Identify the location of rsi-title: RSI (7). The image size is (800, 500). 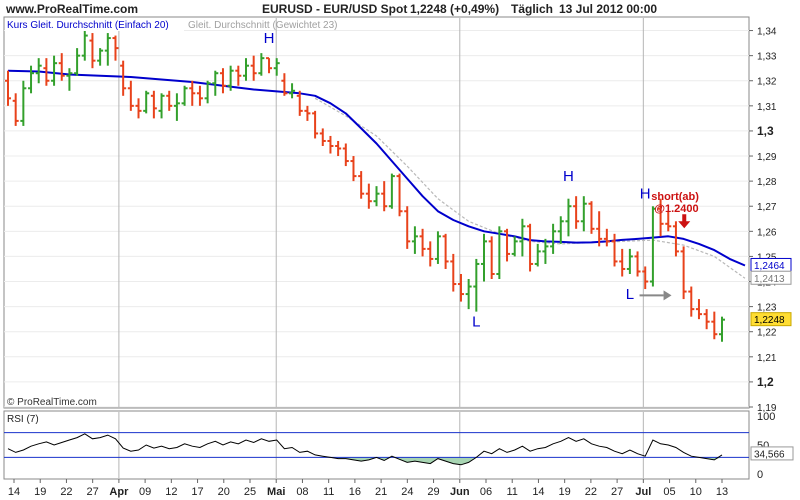
(23, 419).